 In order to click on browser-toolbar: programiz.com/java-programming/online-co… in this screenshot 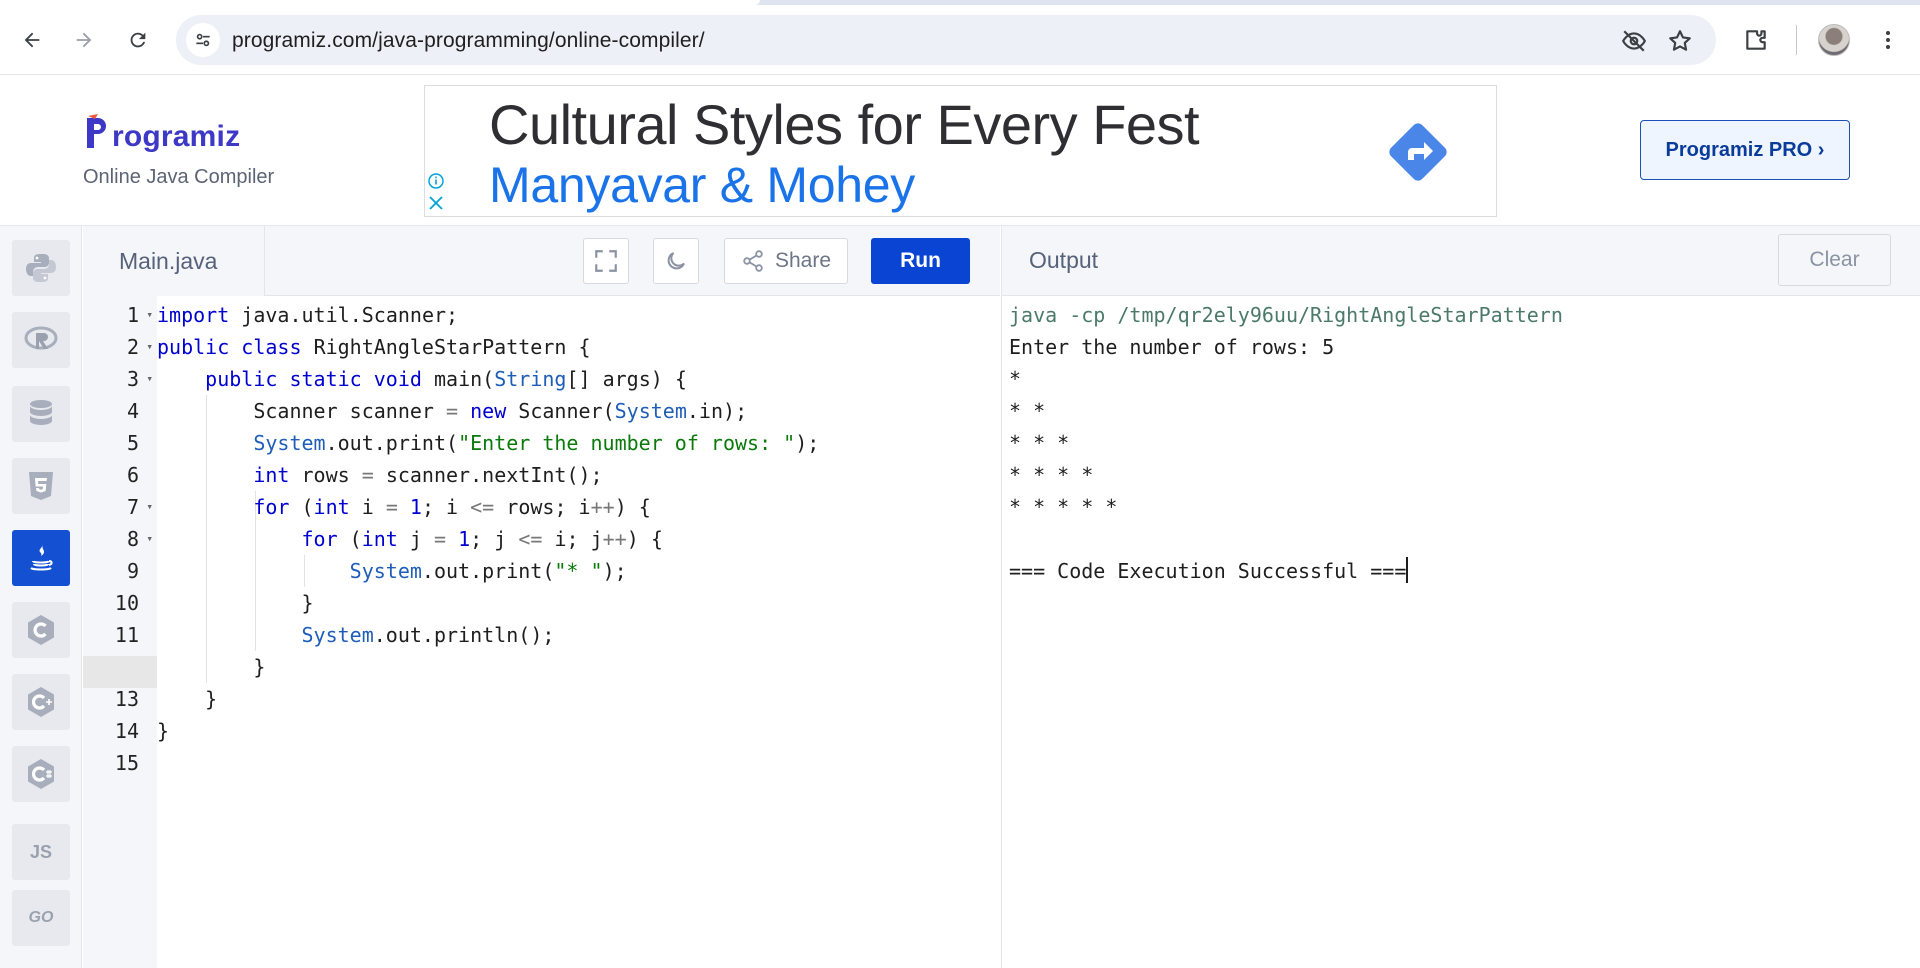, I will do `click(960, 37)`.